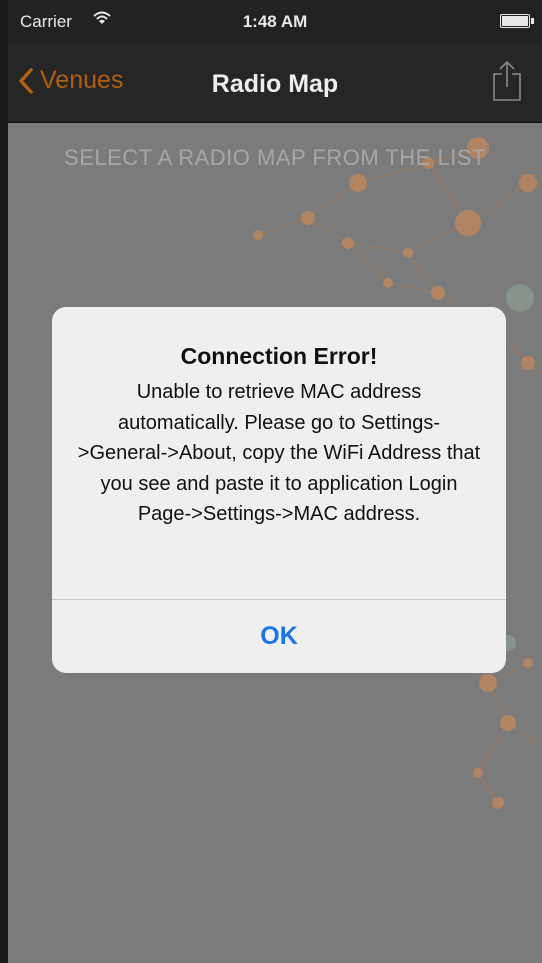  What do you see at coordinates (279, 356) in the screenshot?
I see `alert-title: Connection Error!` at bounding box center [279, 356].